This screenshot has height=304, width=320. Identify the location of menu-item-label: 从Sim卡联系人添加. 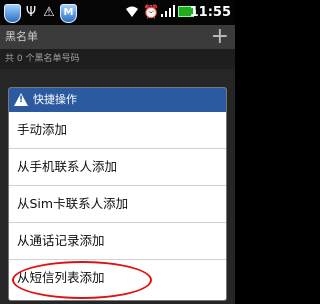
(73, 203).